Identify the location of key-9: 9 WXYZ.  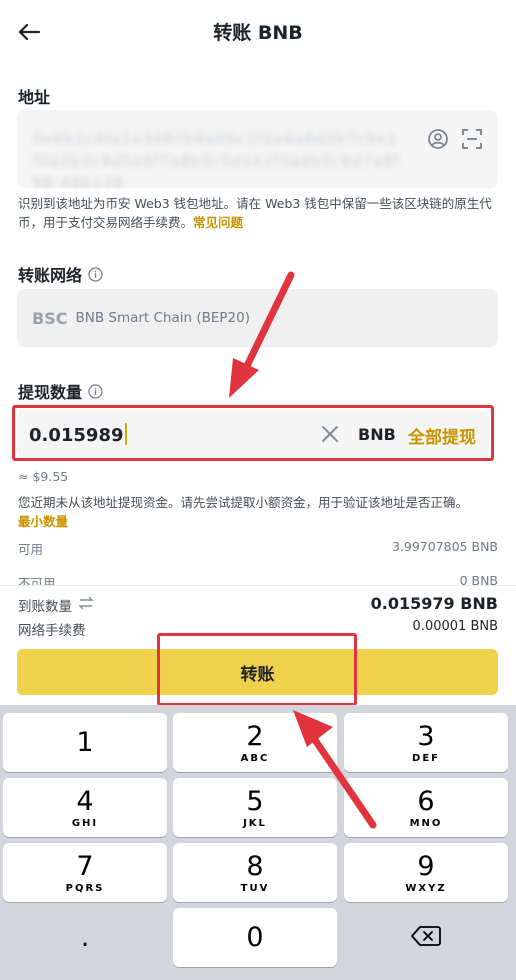
(426, 872).